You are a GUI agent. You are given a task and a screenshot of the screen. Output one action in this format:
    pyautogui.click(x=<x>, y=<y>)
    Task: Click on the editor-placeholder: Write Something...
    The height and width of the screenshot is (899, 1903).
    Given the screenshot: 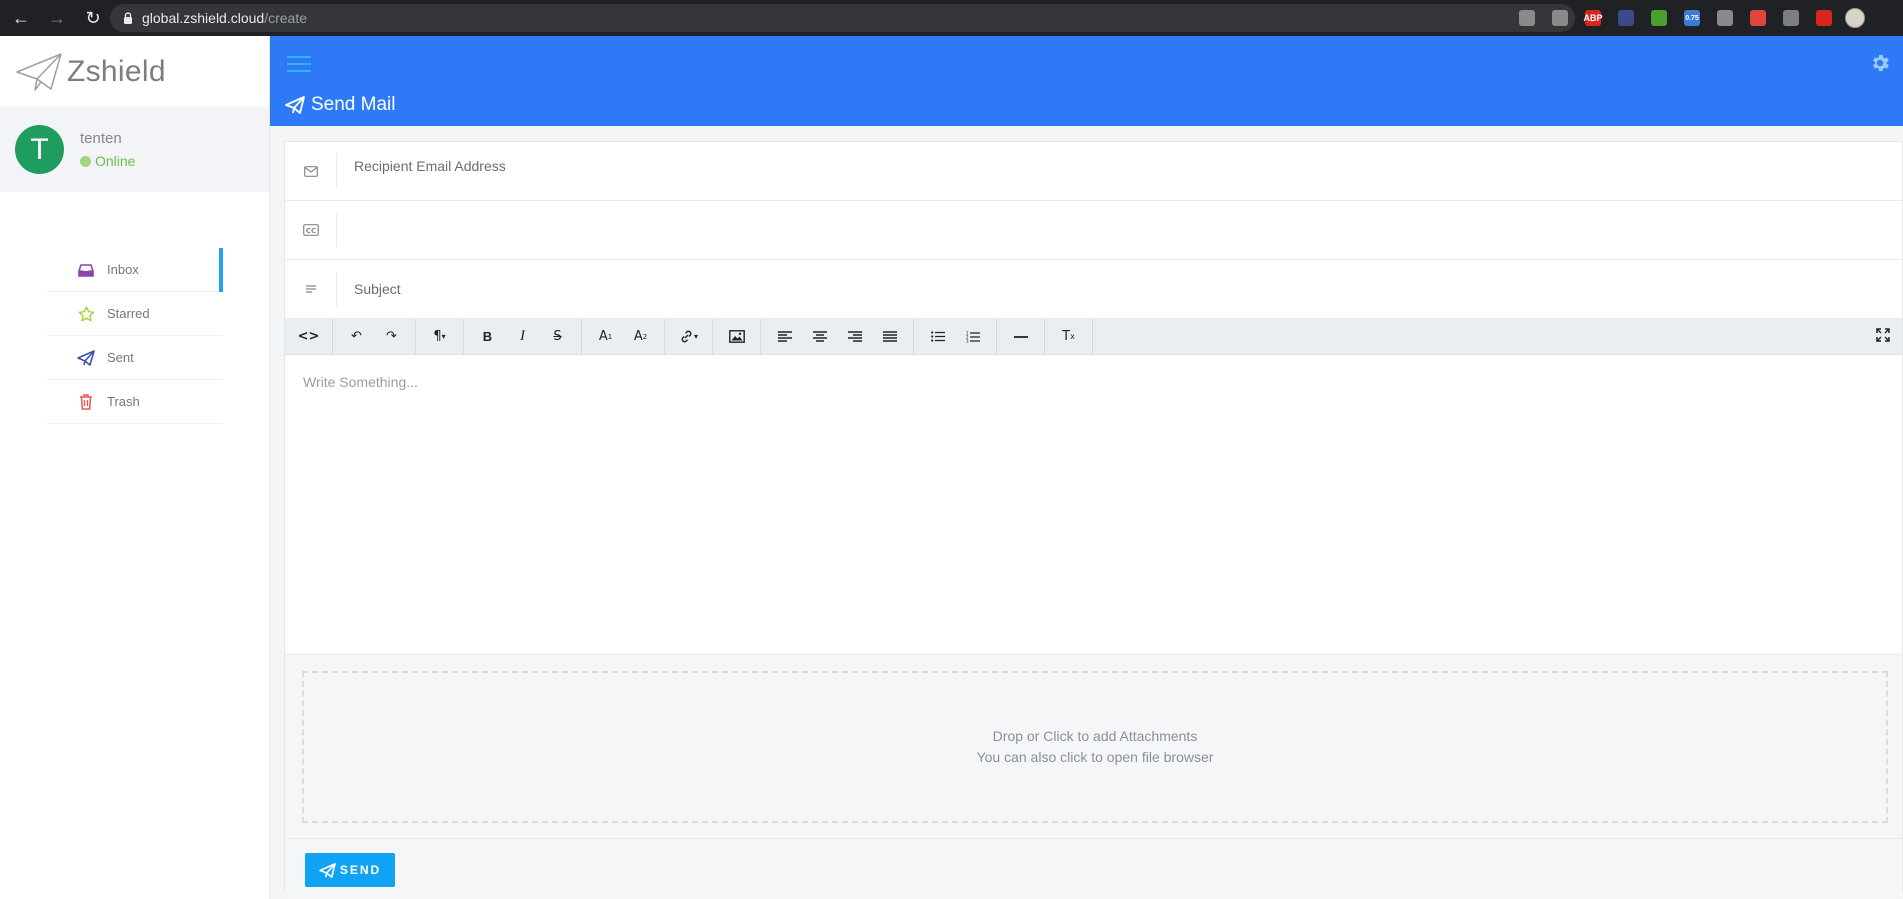 What is the action you would take?
    pyautogui.click(x=360, y=382)
    